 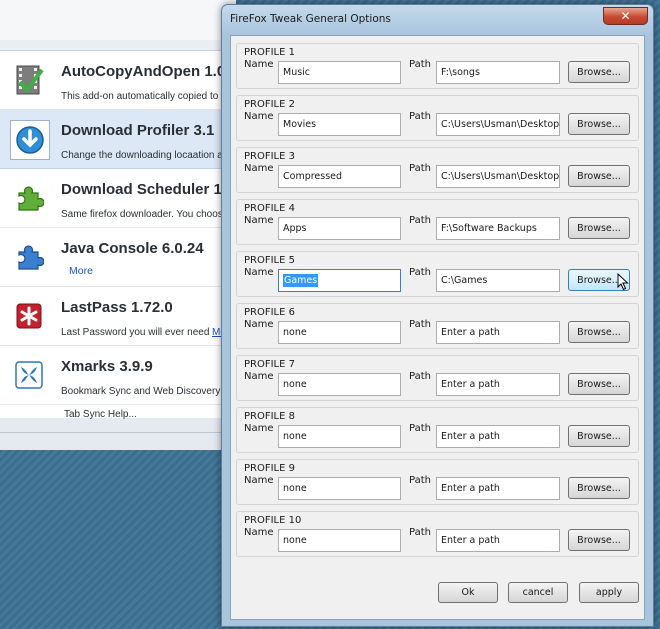 What do you see at coordinates (538, 592) in the screenshot?
I see `cancel-button: cancel` at bounding box center [538, 592].